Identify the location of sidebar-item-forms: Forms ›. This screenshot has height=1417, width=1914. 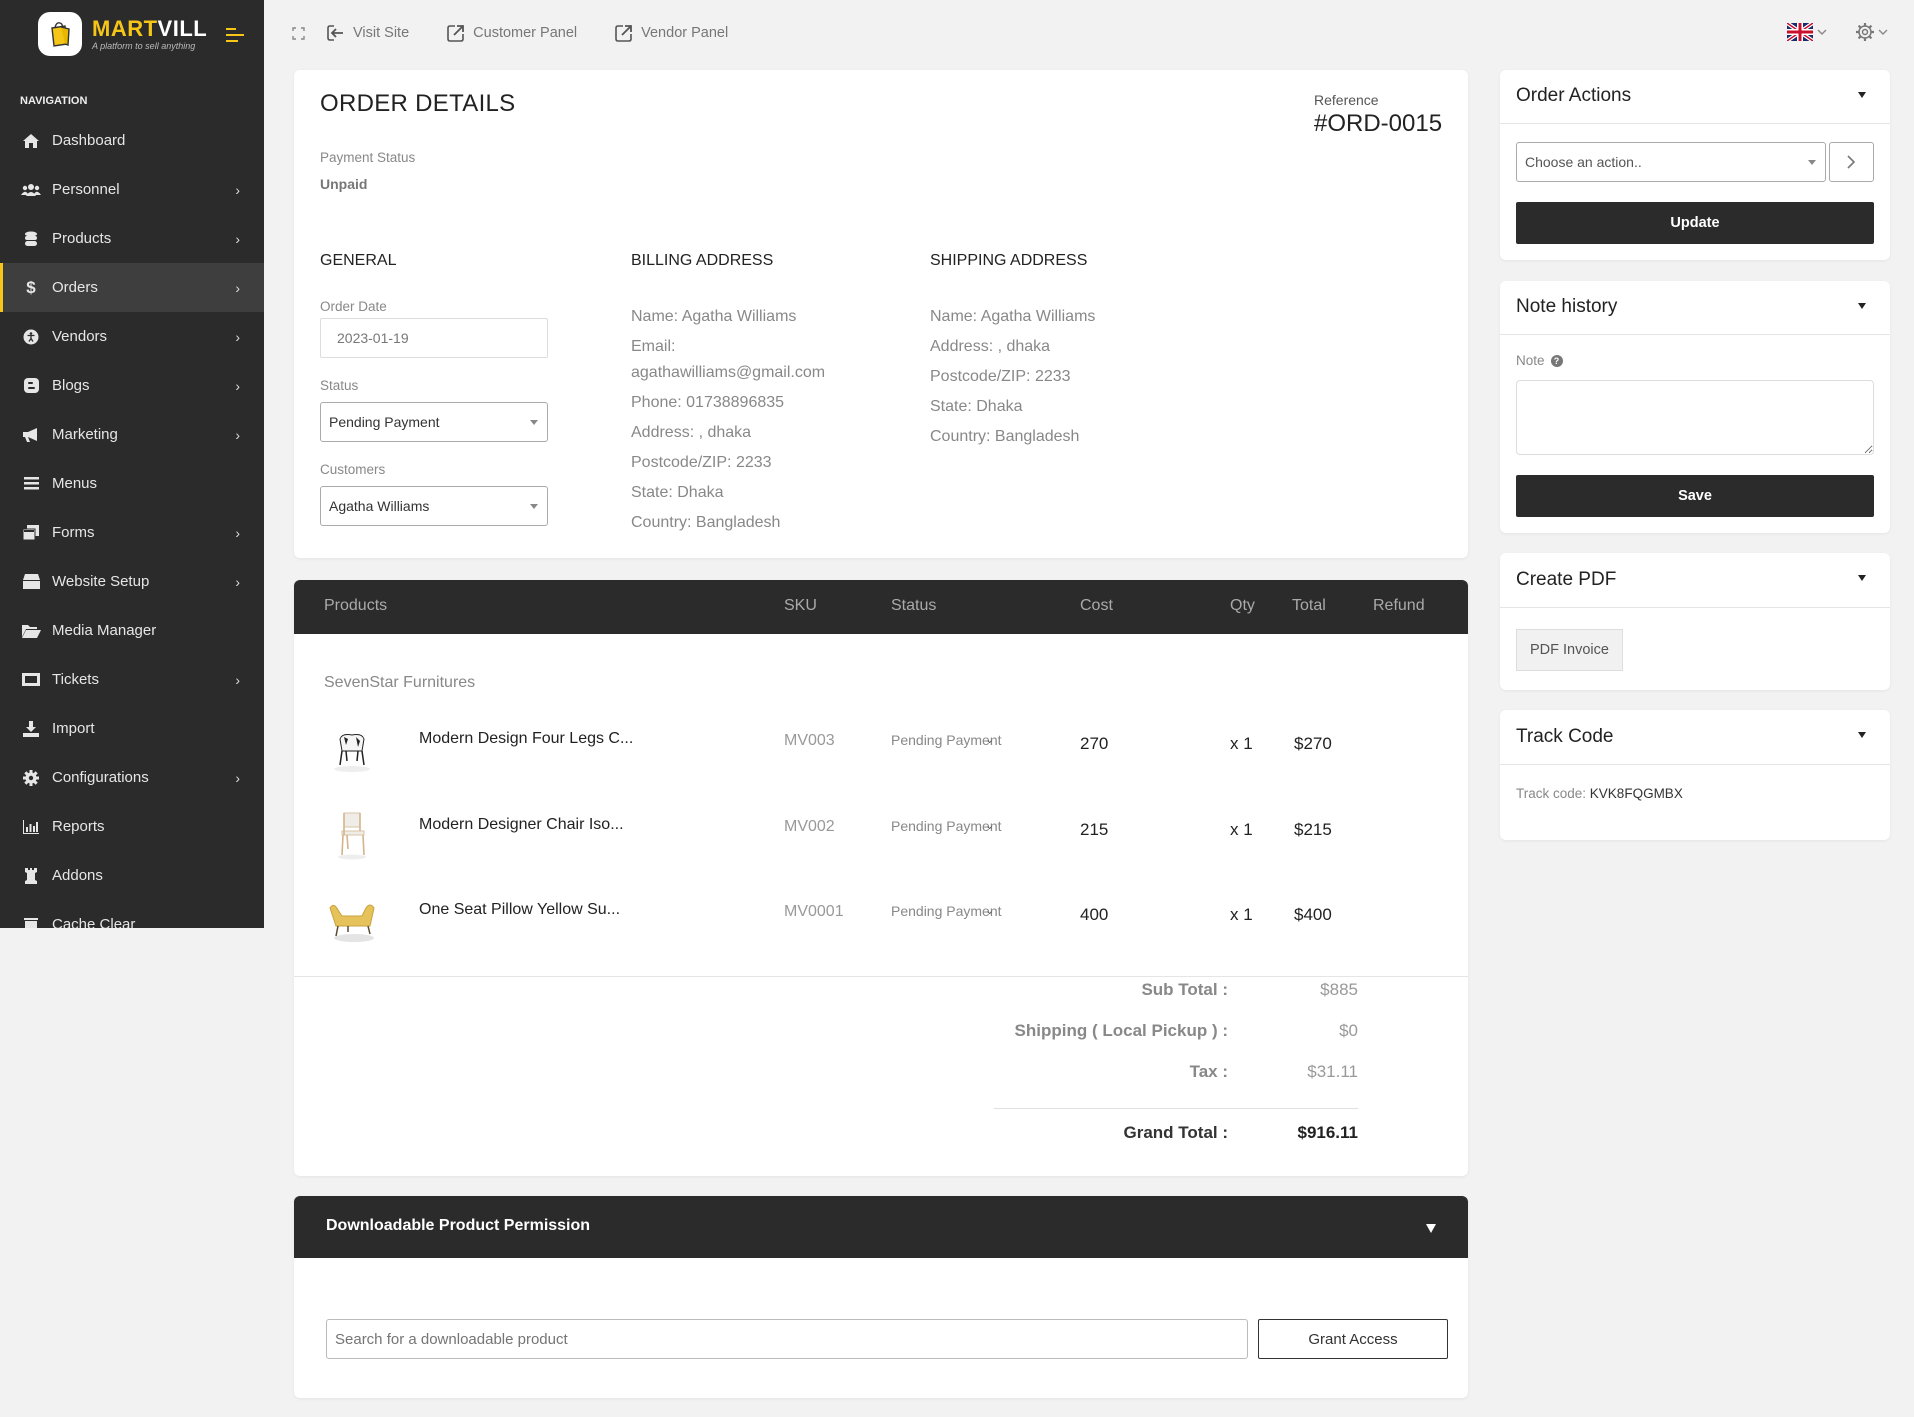
(132, 532).